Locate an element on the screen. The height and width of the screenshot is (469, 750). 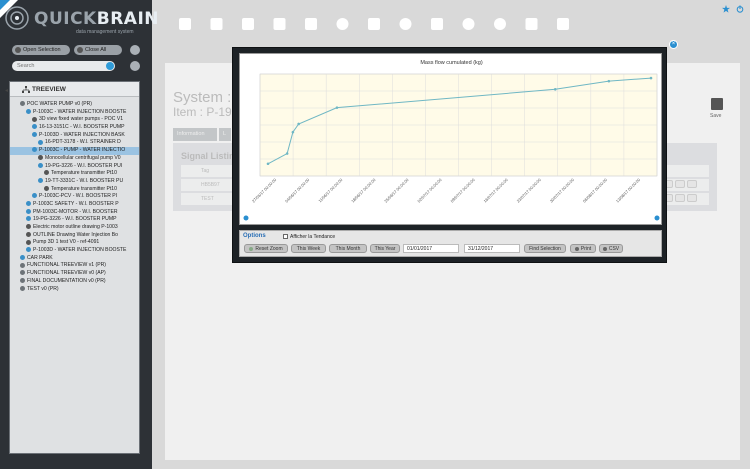
print-label: Print is located at coordinates (586, 249).